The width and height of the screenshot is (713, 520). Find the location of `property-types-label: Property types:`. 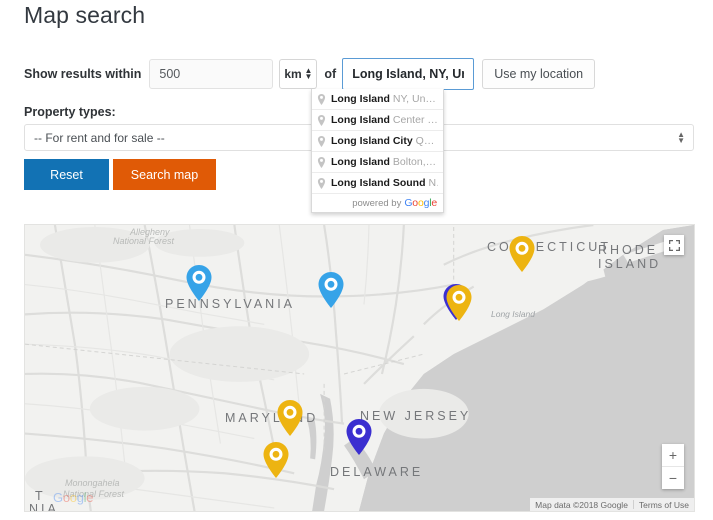

property-types-label: Property types: is located at coordinates (70, 112).